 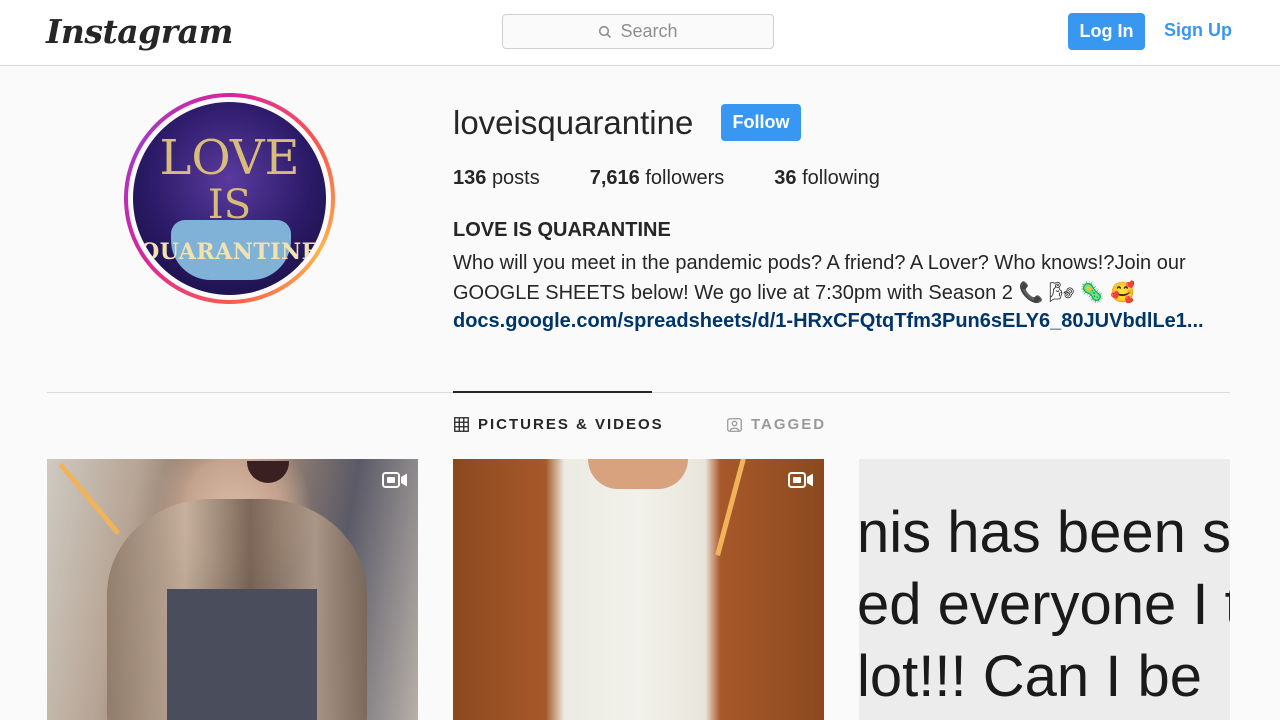 I want to click on post-3-text-line-3: lot!!! Can I be, so click(x=1030, y=676).